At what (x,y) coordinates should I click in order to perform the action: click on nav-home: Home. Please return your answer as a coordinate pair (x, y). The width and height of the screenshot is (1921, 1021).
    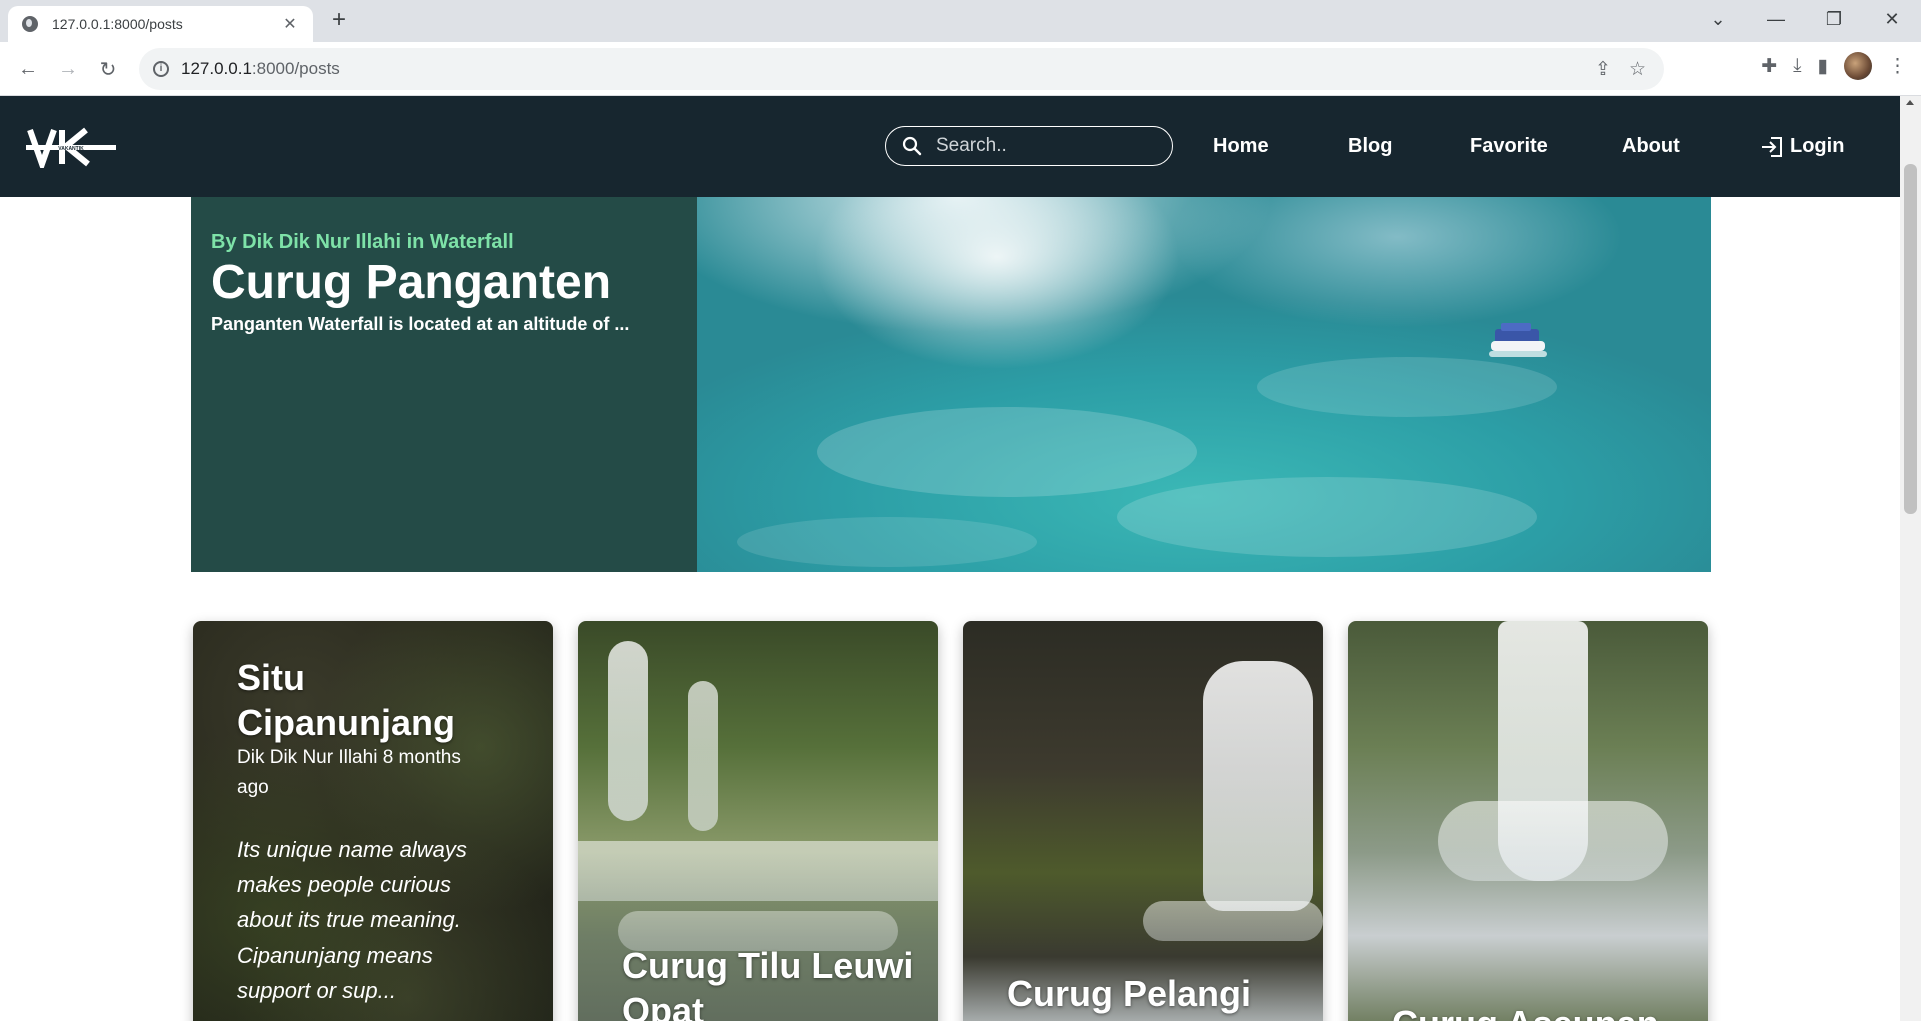
    Looking at the image, I should click on (1241, 146).